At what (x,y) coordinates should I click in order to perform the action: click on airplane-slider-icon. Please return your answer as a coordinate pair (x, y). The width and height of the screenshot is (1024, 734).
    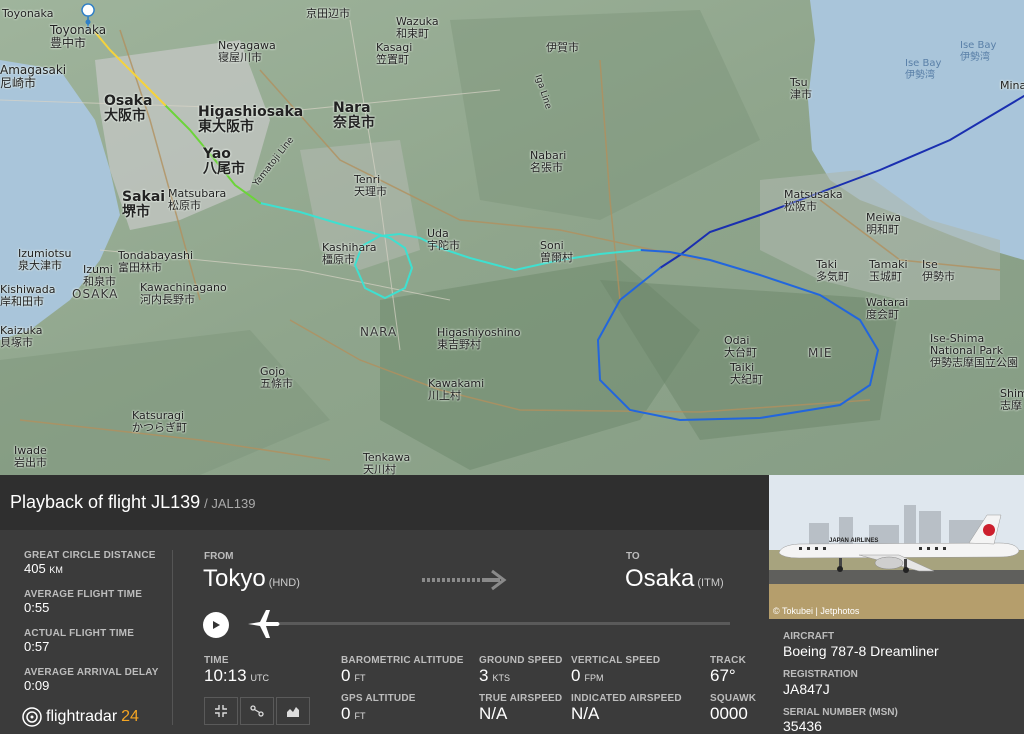
    Looking at the image, I should click on (264, 624).